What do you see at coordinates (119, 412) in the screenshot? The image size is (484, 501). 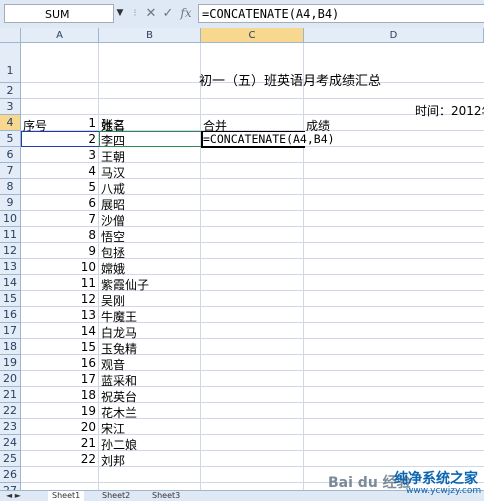 I see `record-name: 花木兰` at bounding box center [119, 412].